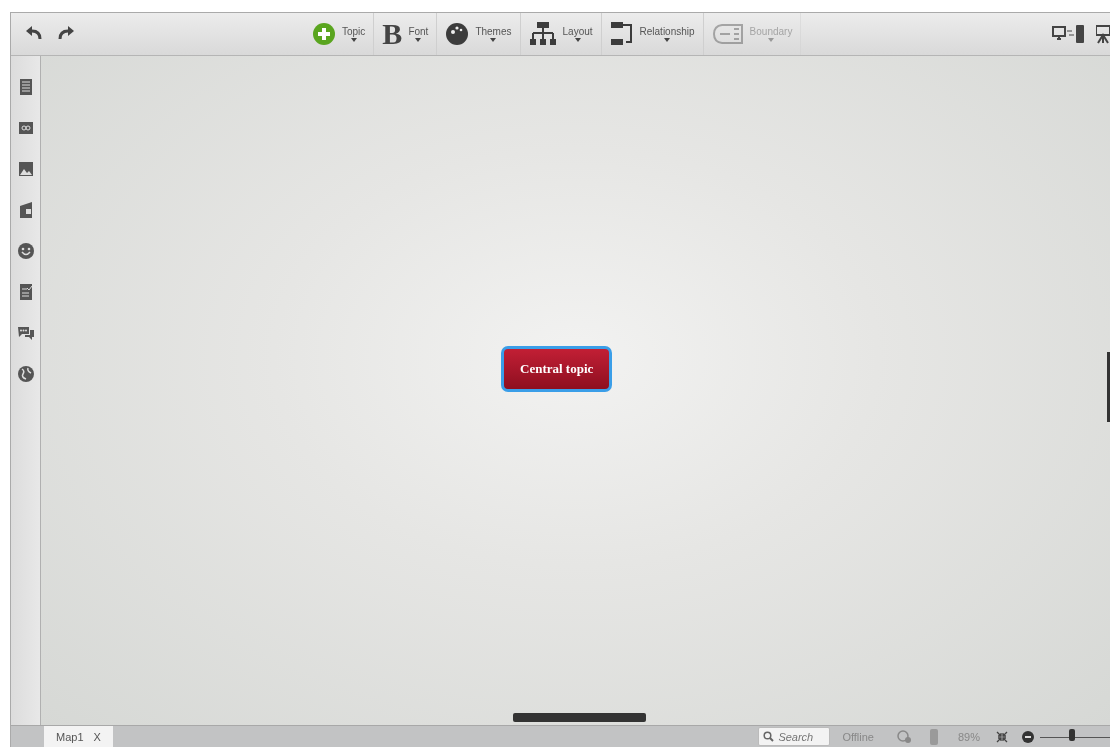 The height and width of the screenshot is (747, 1110). I want to click on connection-status: Offline, so click(858, 737).